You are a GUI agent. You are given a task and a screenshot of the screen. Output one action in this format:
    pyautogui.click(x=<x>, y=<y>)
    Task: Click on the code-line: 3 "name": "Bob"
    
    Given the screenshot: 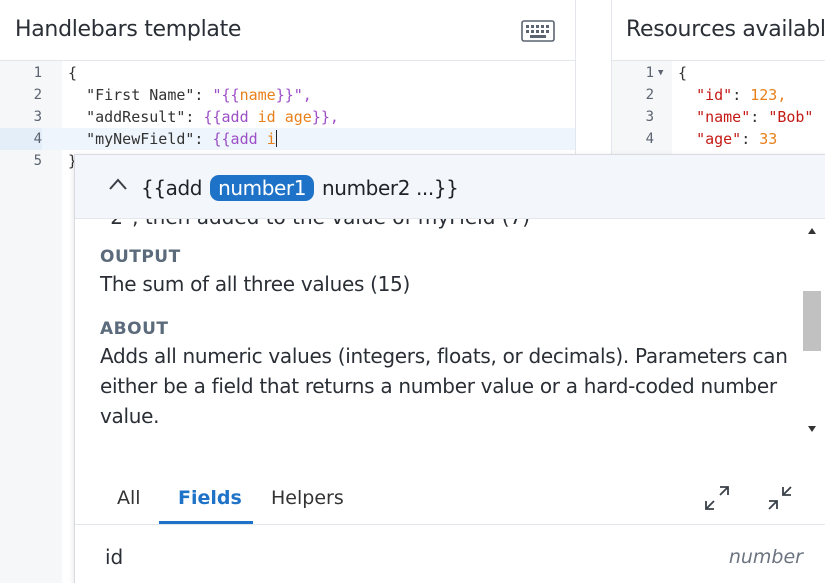 What is the action you would take?
    pyautogui.click(x=718, y=117)
    